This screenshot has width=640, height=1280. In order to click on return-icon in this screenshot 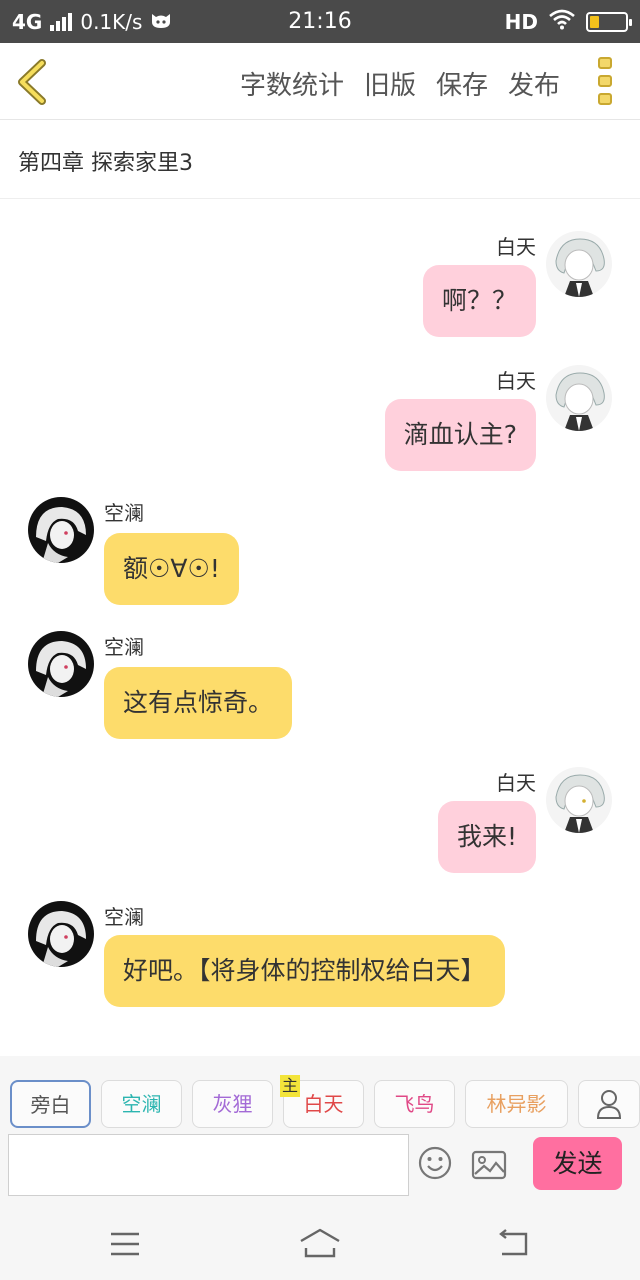, I will do `click(513, 1242)`.